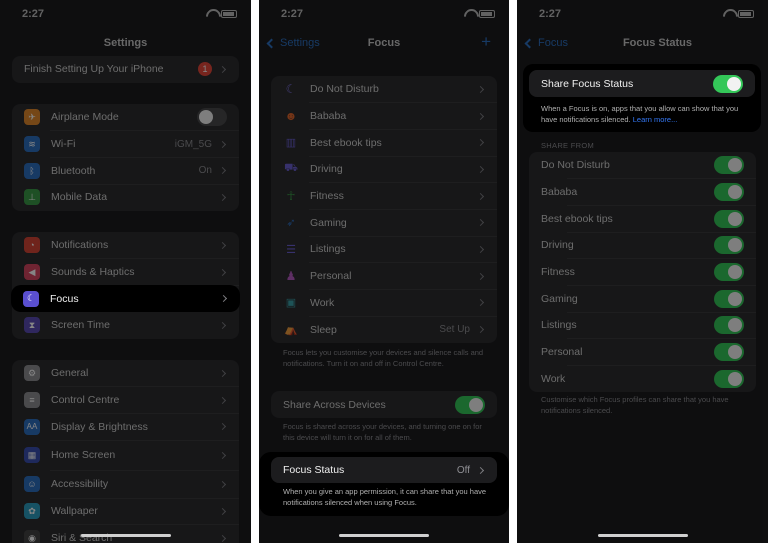  I want to click on focus-item-work: ▣ Work, so click(384, 303).